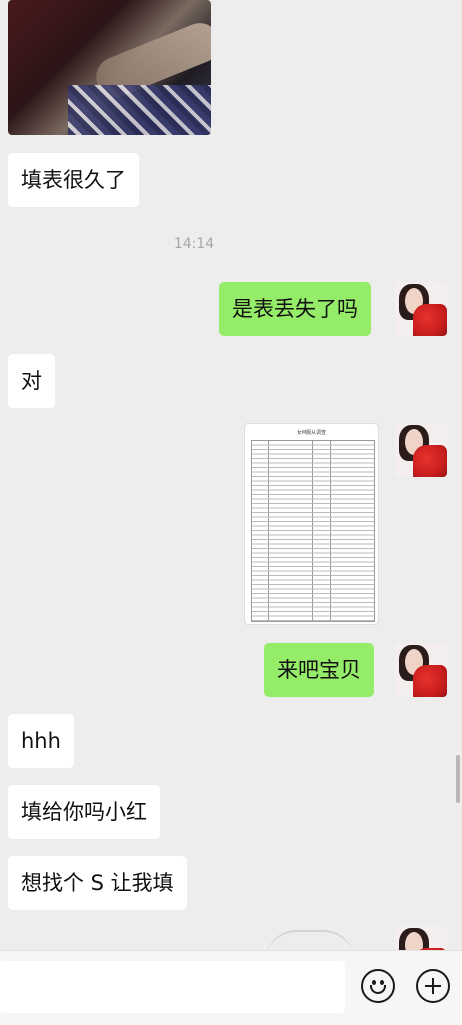 This screenshot has width=462, height=1025. What do you see at coordinates (84, 812) in the screenshot?
I see `received-message: 填给你吗小红` at bounding box center [84, 812].